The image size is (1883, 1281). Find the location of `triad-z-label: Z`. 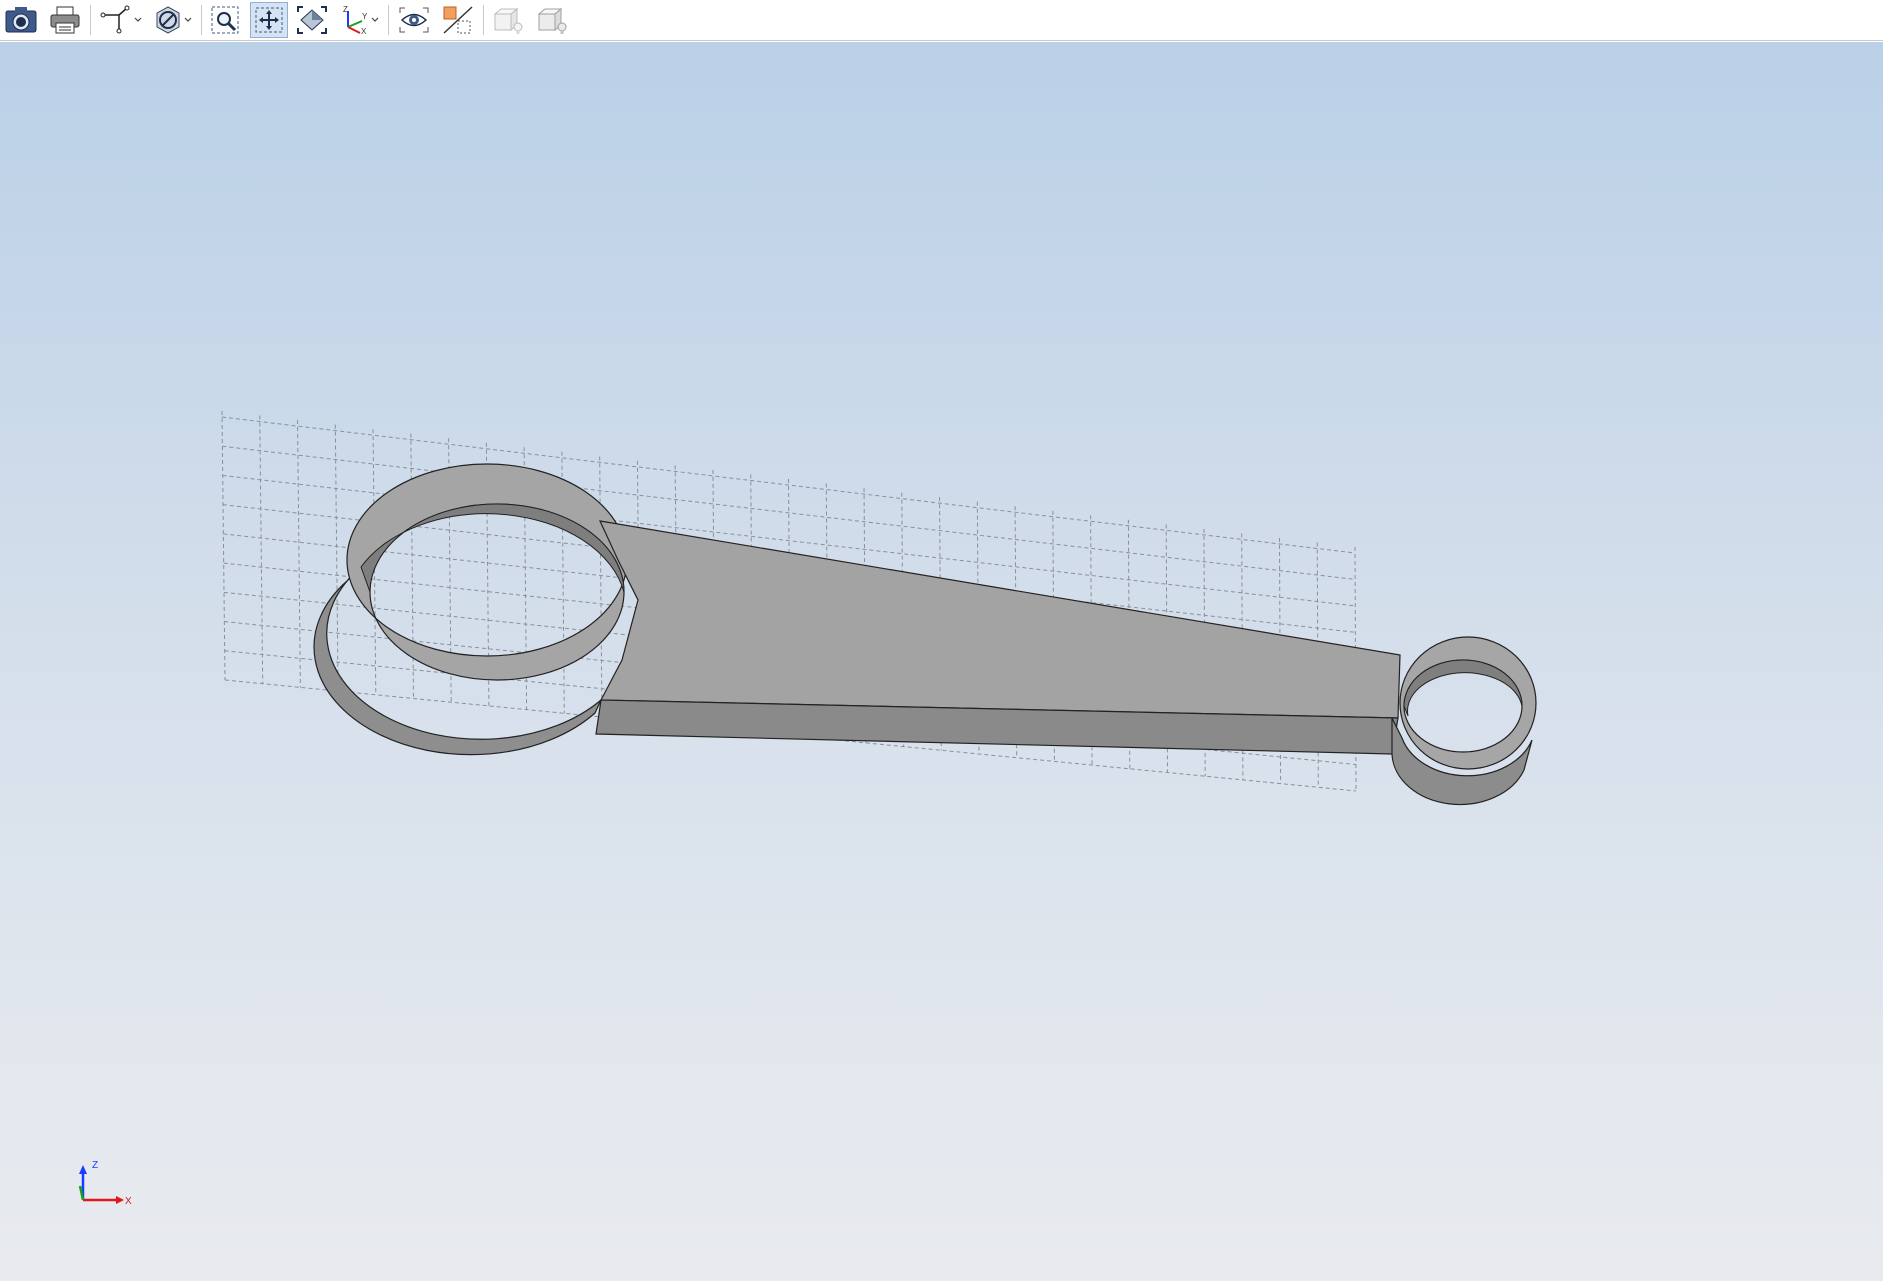

triad-z-label: Z is located at coordinates (95, 1165).